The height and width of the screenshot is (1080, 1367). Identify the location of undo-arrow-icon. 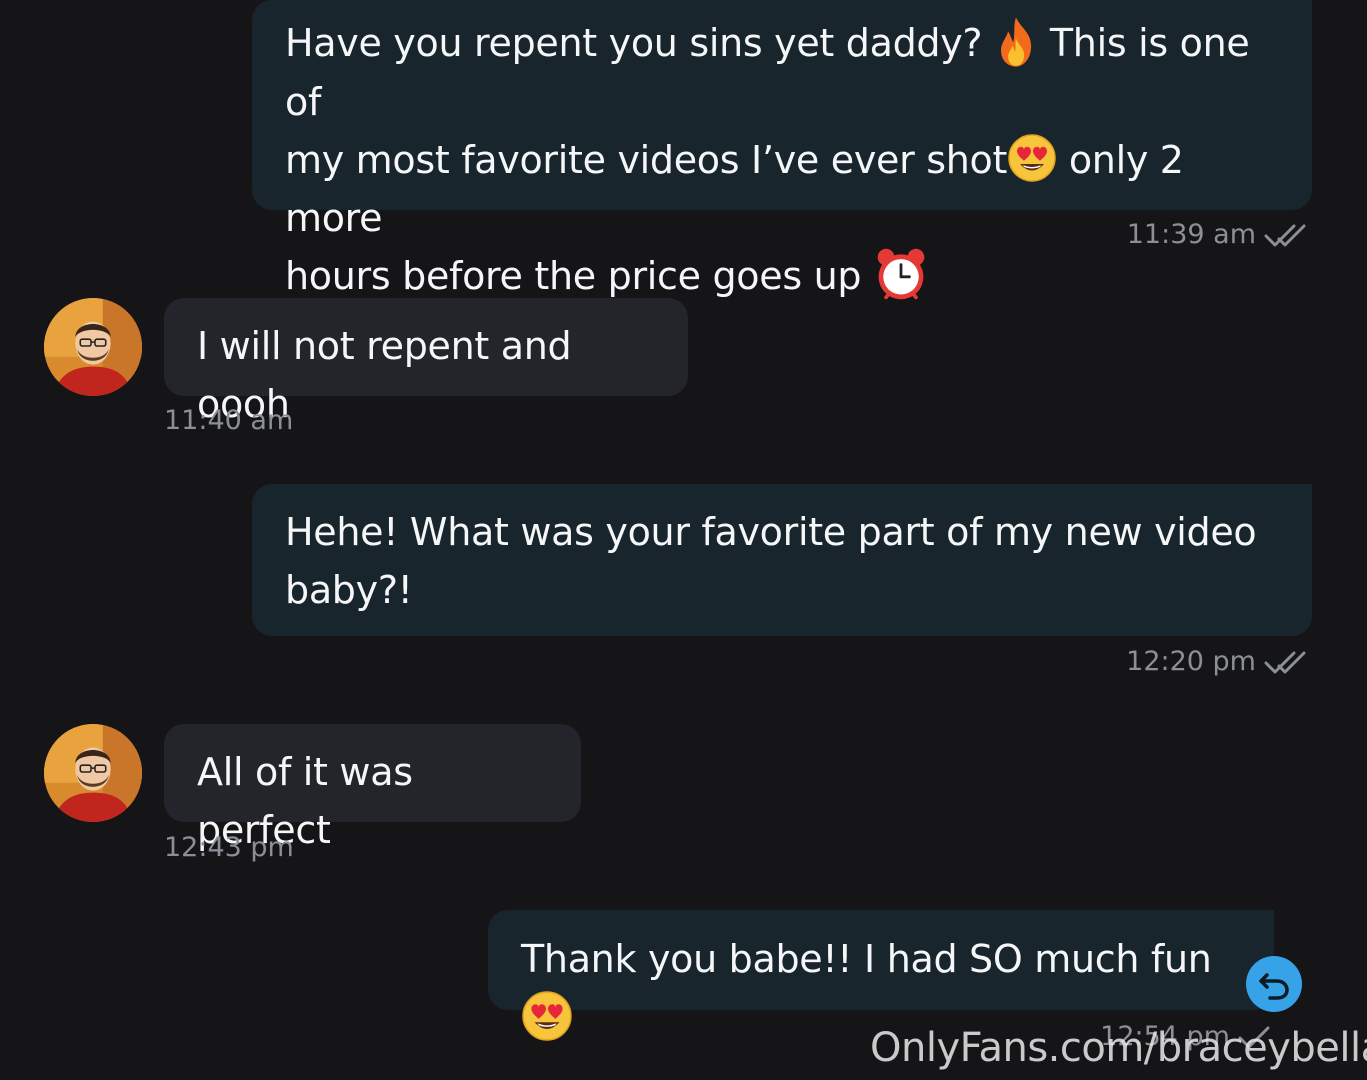
(1274, 986).